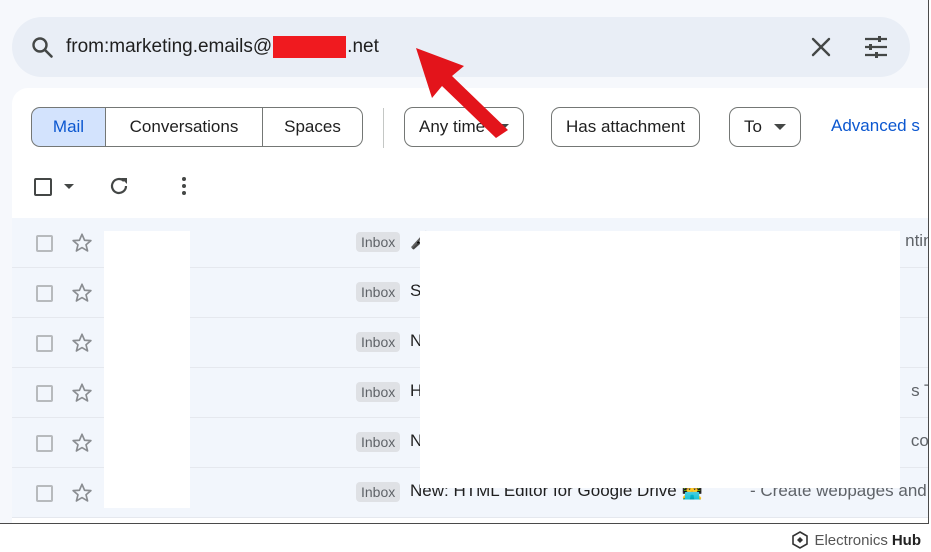 The width and height of the screenshot is (931, 552). Describe the element at coordinates (169, 46) in the screenshot. I see `query-prefix: from:marketing.emails@` at that location.